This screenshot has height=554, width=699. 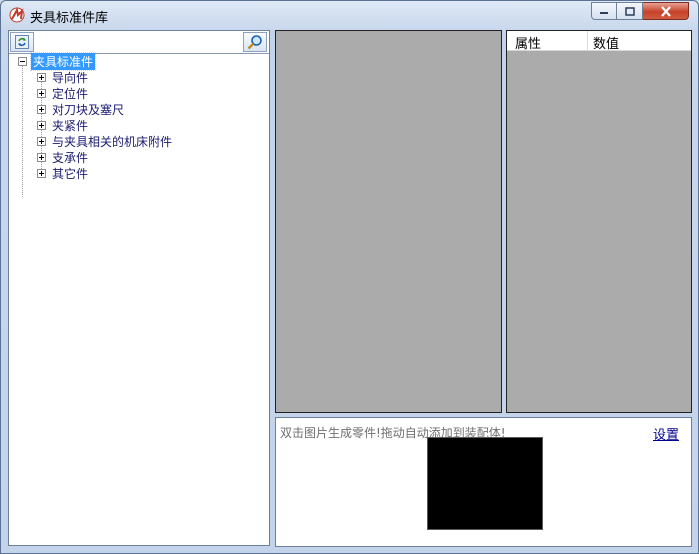 I want to click on part-thumbnail, so click(x=485, y=483).